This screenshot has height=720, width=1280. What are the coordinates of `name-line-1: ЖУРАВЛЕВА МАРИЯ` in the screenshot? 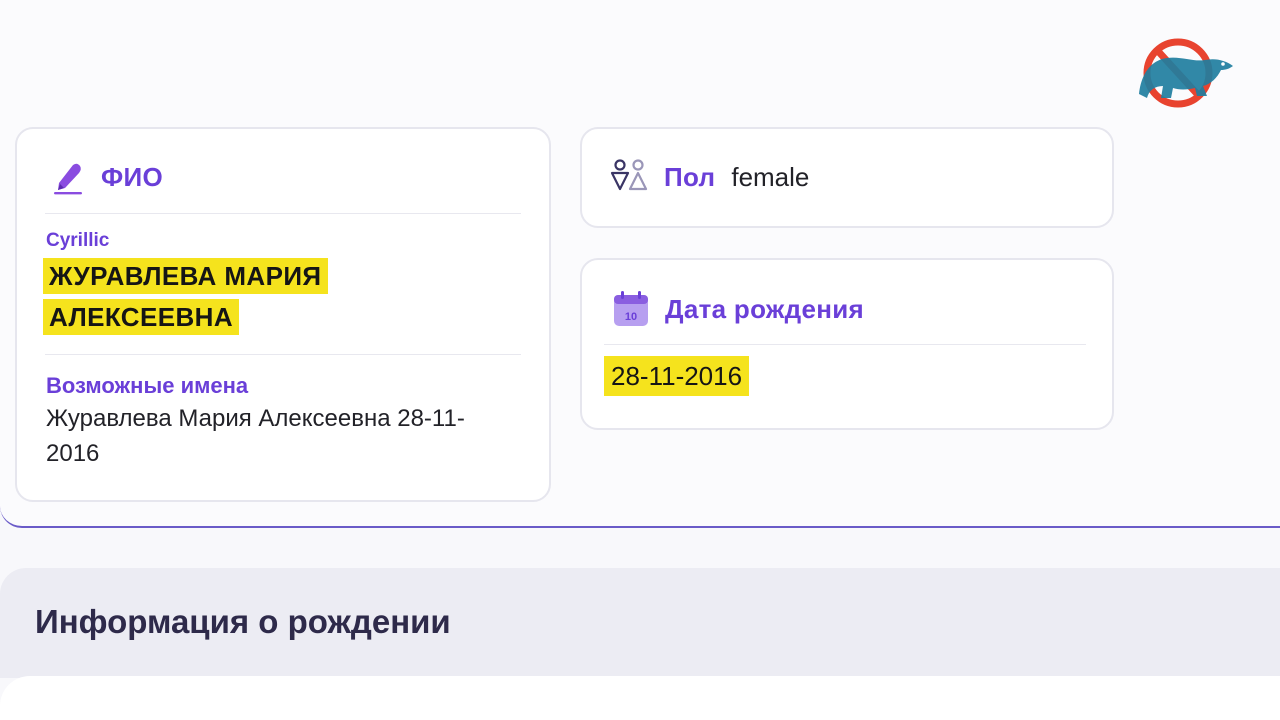 It's located at (185, 276).